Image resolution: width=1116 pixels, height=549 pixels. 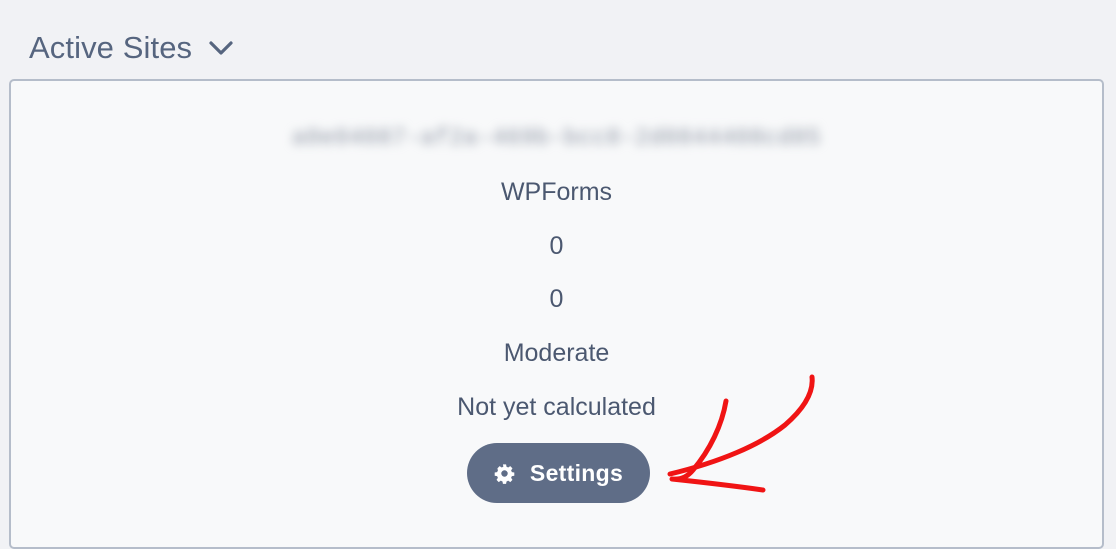 What do you see at coordinates (556, 407) in the screenshot?
I see `site-status: Not yet calculated` at bounding box center [556, 407].